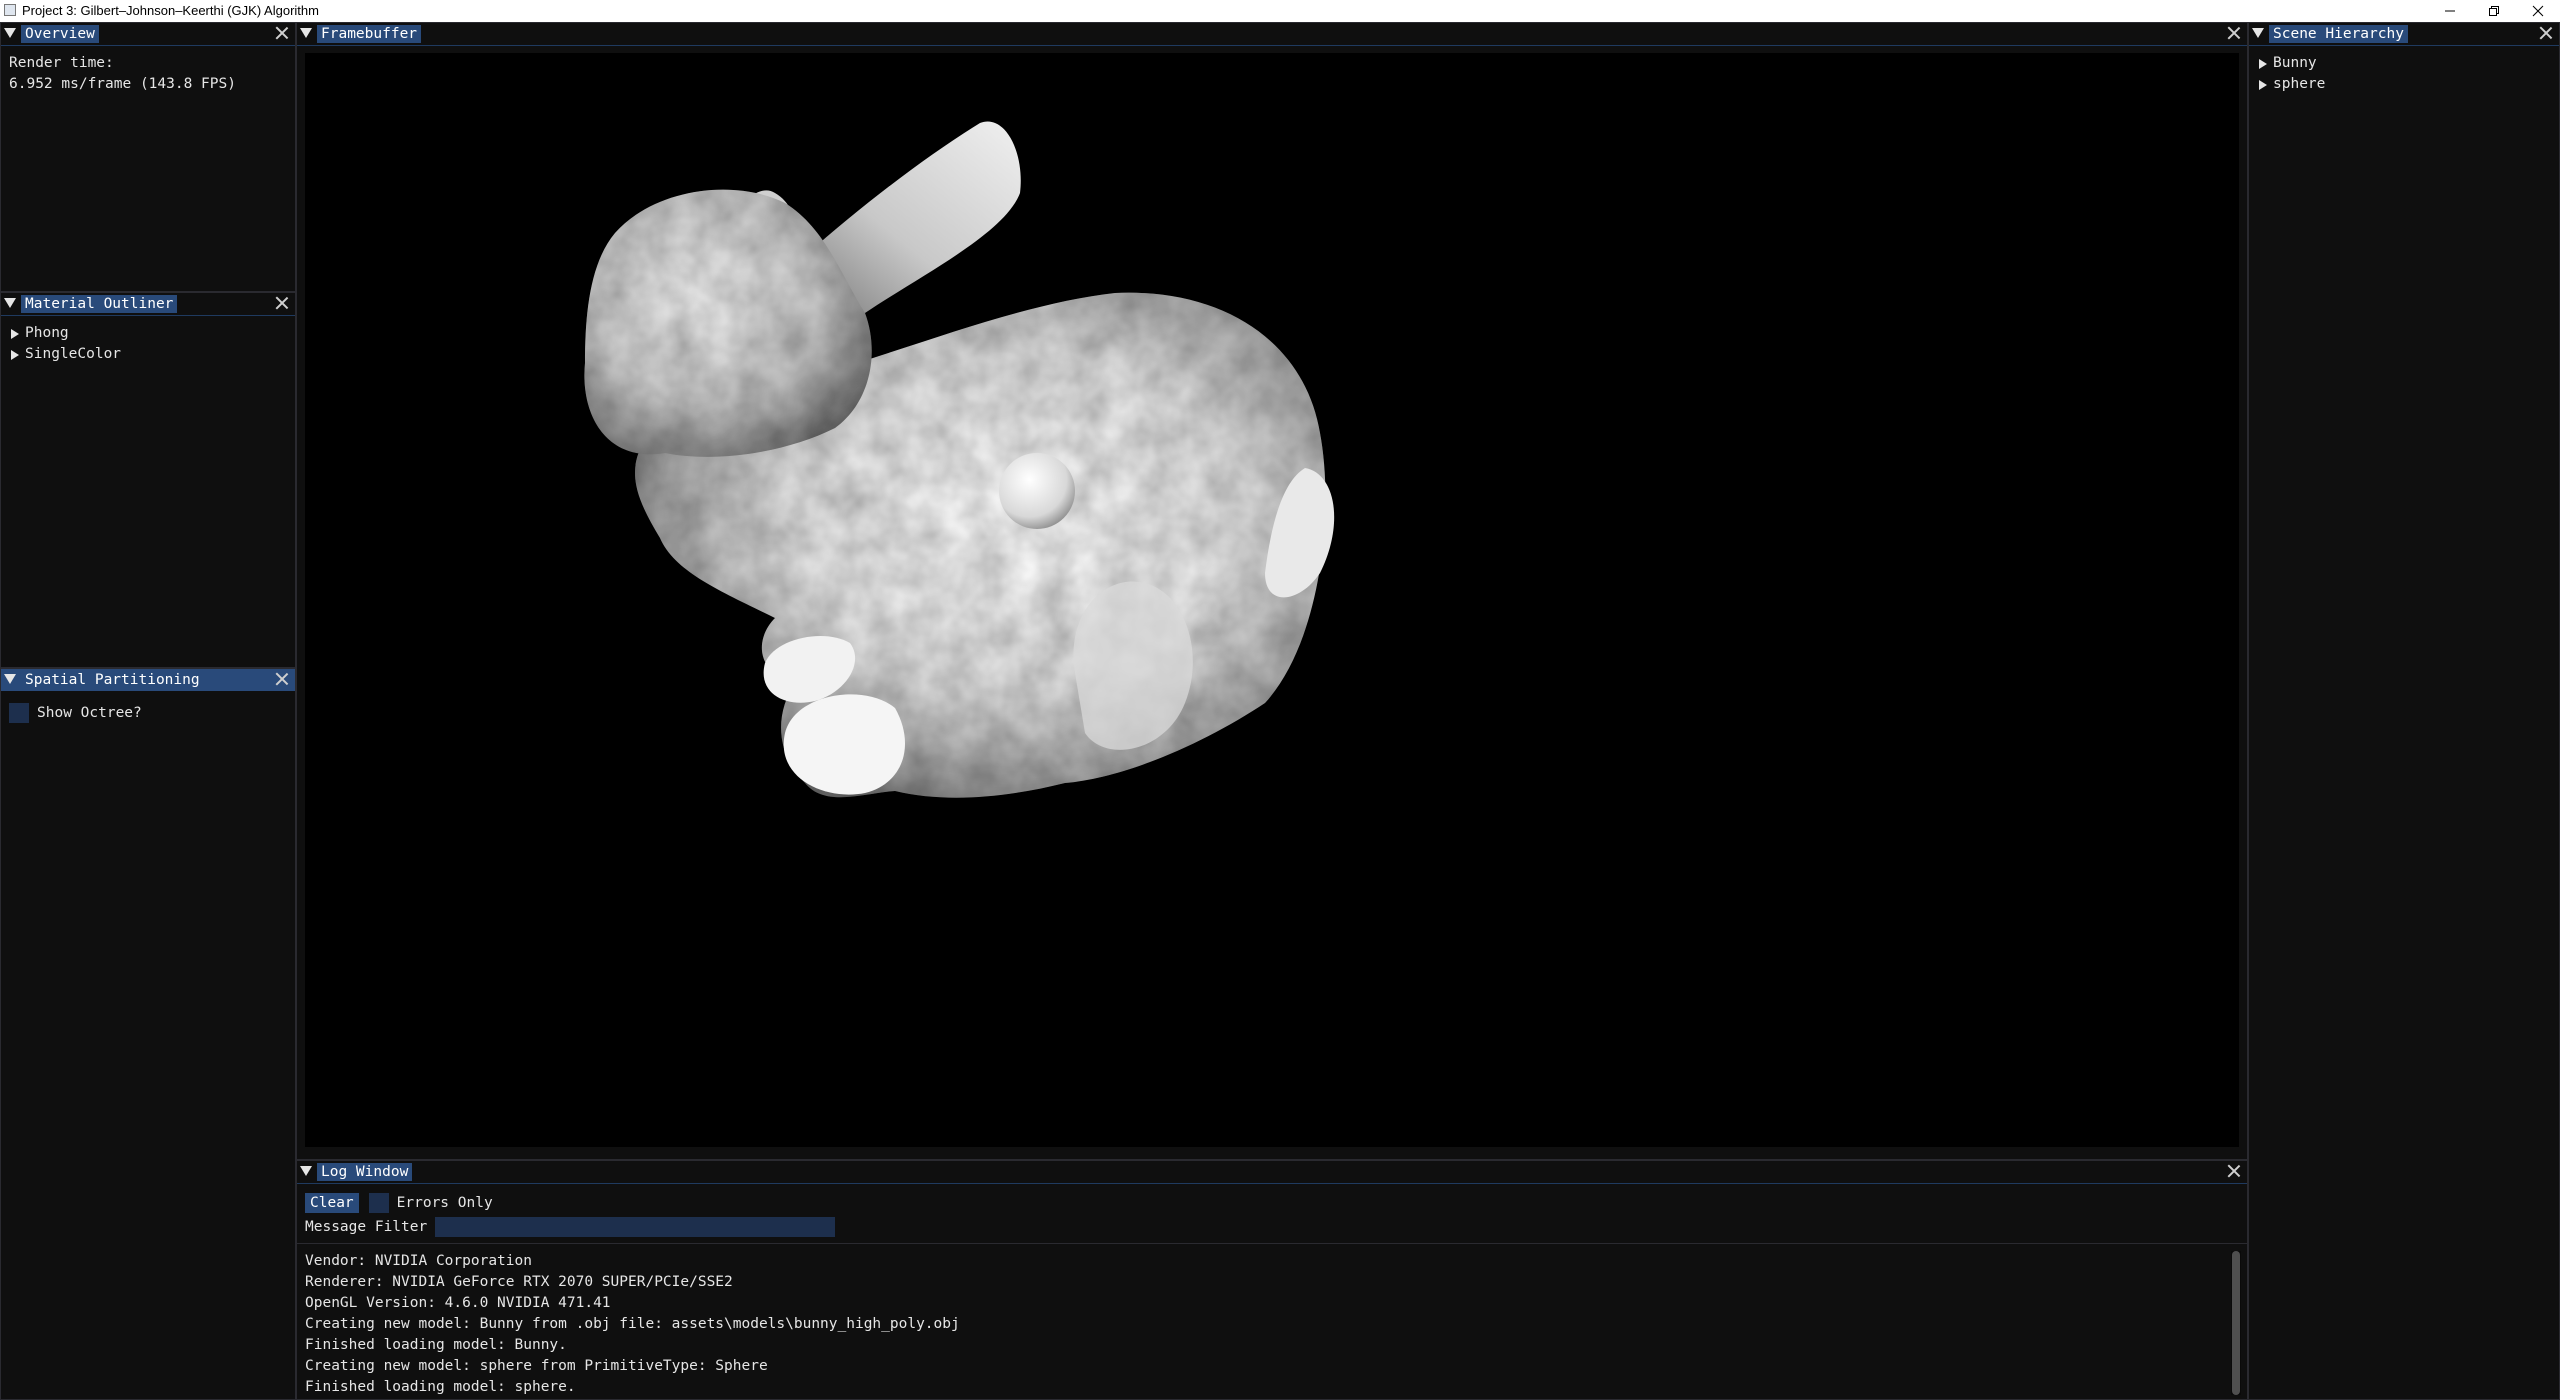 The height and width of the screenshot is (1400, 2560). Describe the element at coordinates (366, 1227) in the screenshot. I see `message-filter-label: Message Filter` at that location.